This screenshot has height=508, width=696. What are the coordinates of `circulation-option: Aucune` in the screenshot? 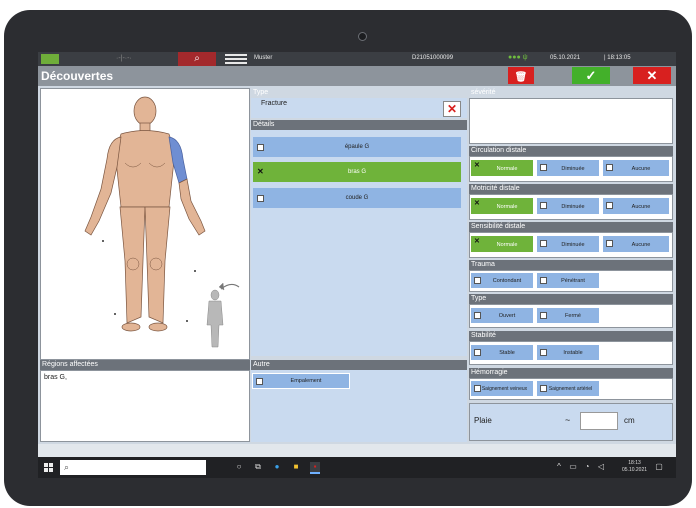 It's located at (636, 168).